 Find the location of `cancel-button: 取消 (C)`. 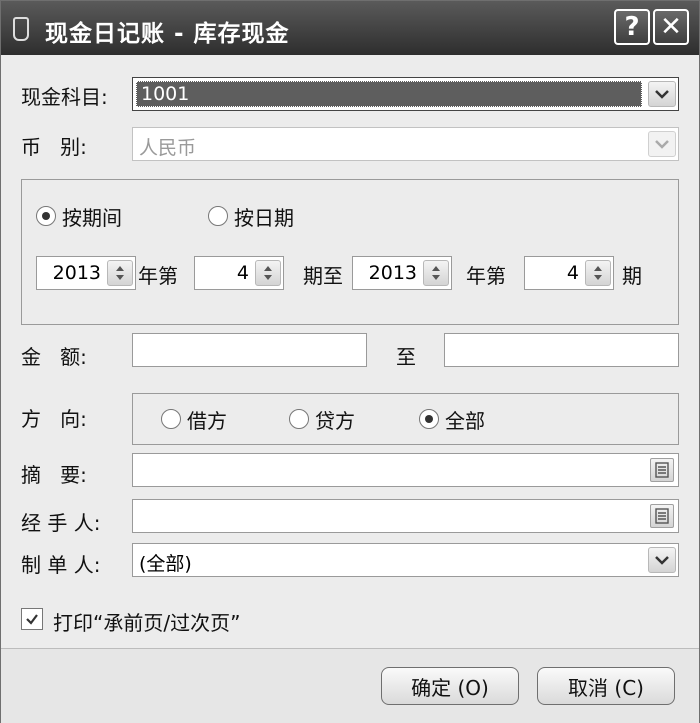

cancel-button: 取消 (C) is located at coordinates (606, 686).